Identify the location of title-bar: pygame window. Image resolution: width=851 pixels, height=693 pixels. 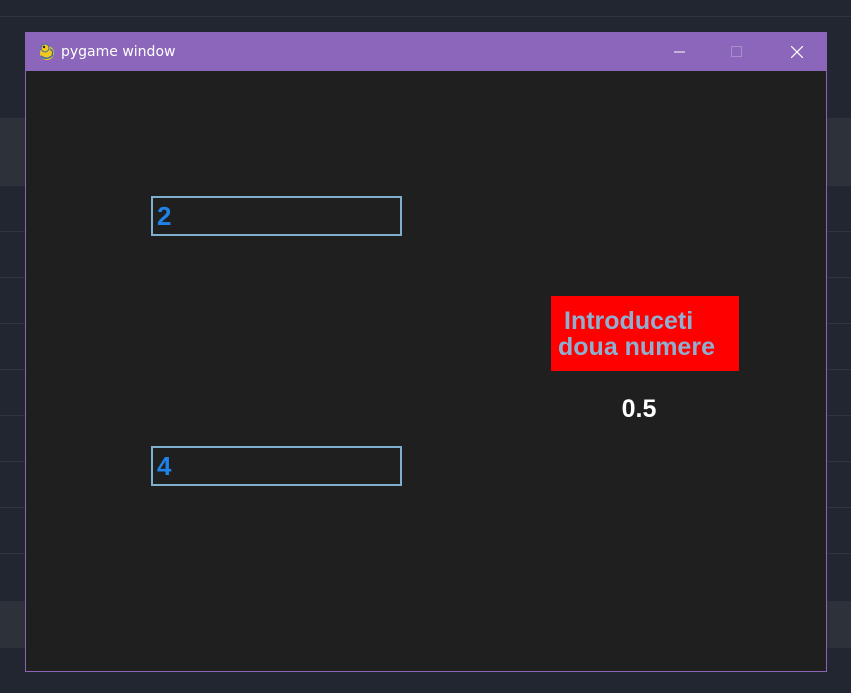
(426, 52).